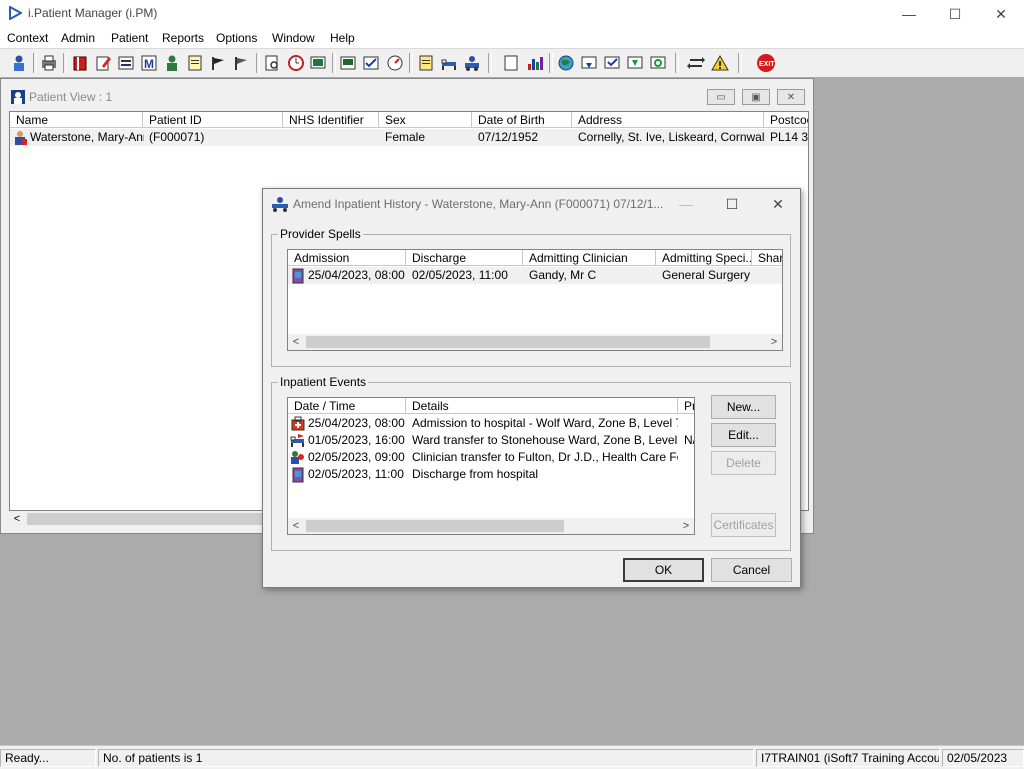 The width and height of the screenshot is (1024, 769). Describe the element at coordinates (19, 63) in the screenshot. I see `patient-search-icon` at that location.